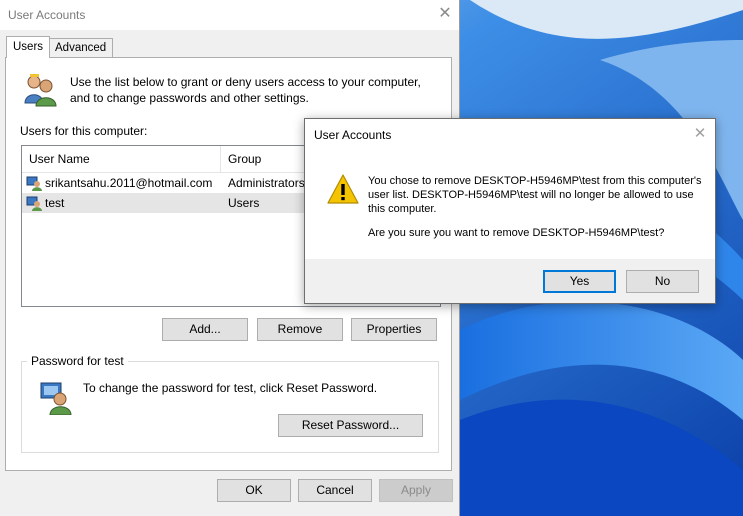 Image resolution: width=743 pixels, height=516 pixels. Describe the element at coordinates (394, 329) in the screenshot. I see `properties-button: Properties` at that location.